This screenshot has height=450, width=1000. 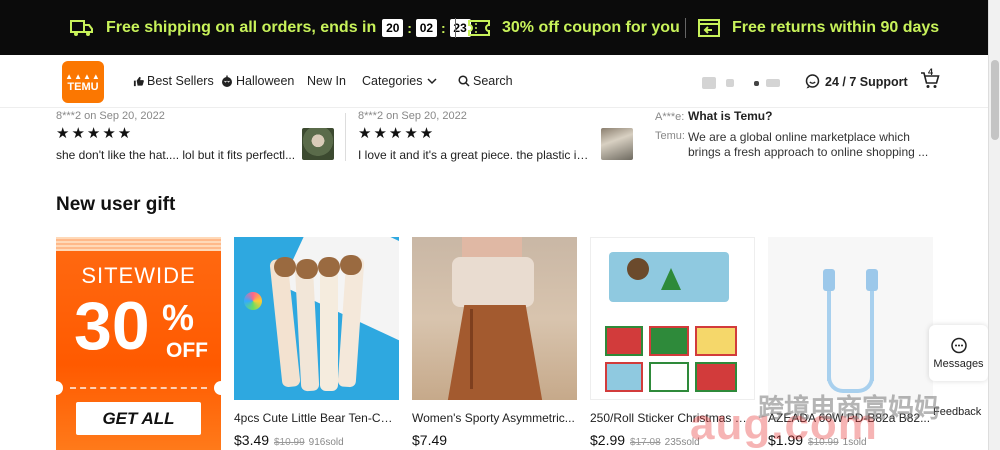 What do you see at coordinates (187, 350) in the screenshot?
I see `coupon-off: OFF` at bounding box center [187, 350].